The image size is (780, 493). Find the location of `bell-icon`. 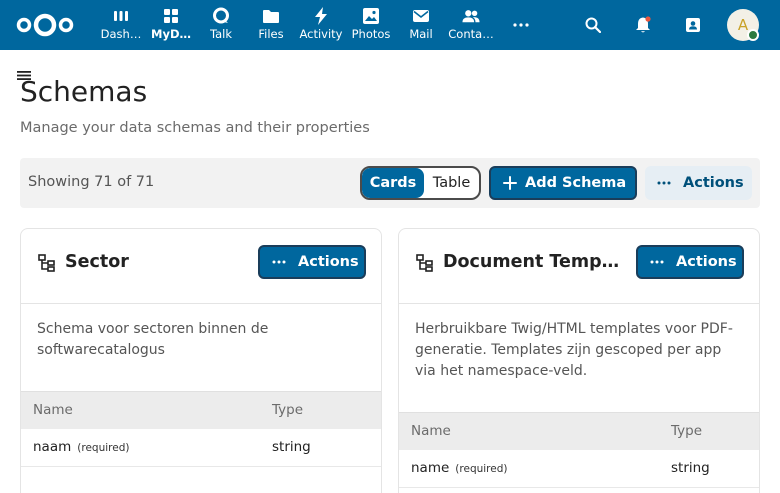

bell-icon is located at coordinates (643, 24).